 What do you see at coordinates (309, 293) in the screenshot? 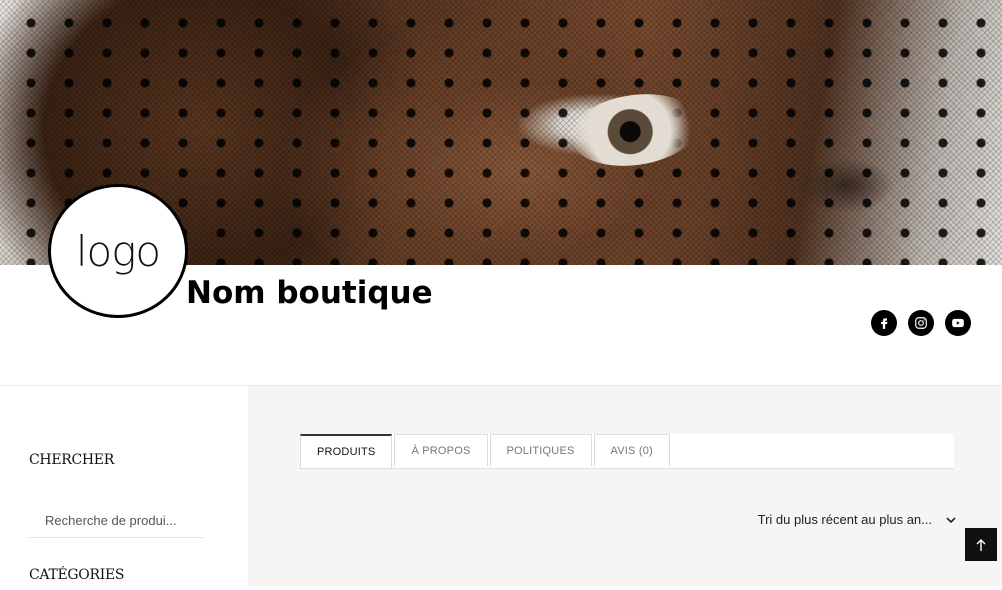
I see `shop-name: Nom boutique` at bounding box center [309, 293].